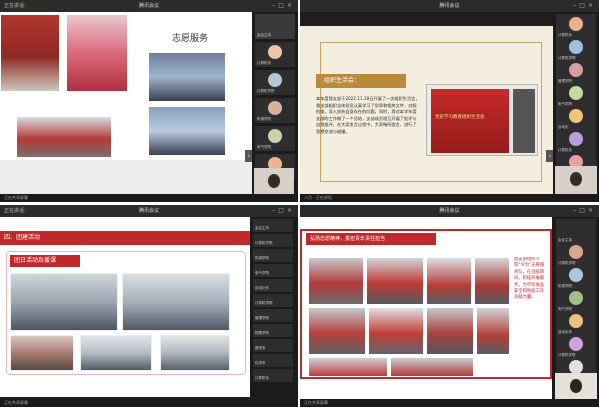 Image resolution: width=599 pixels, height=407 pixels. What do you see at coordinates (426, 19) in the screenshot?
I see `slide-top-band` at bounding box center [426, 19].